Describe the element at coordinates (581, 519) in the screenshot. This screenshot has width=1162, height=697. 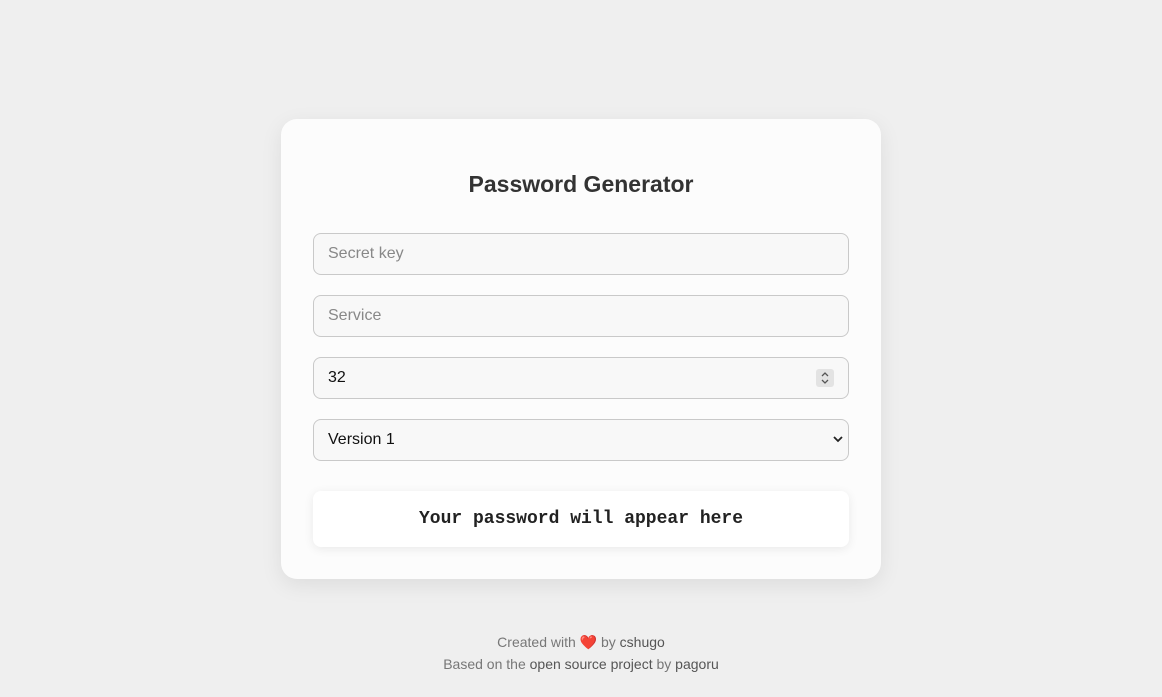
I see `password-output: Your password will appear here` at that location.